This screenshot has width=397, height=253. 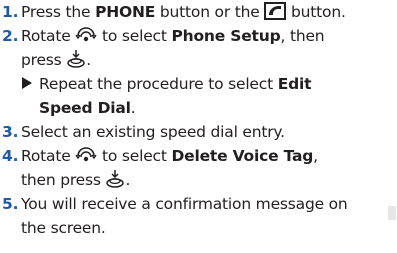 I want to click on triangle-arrow-icon, so click(x=27, y=83).